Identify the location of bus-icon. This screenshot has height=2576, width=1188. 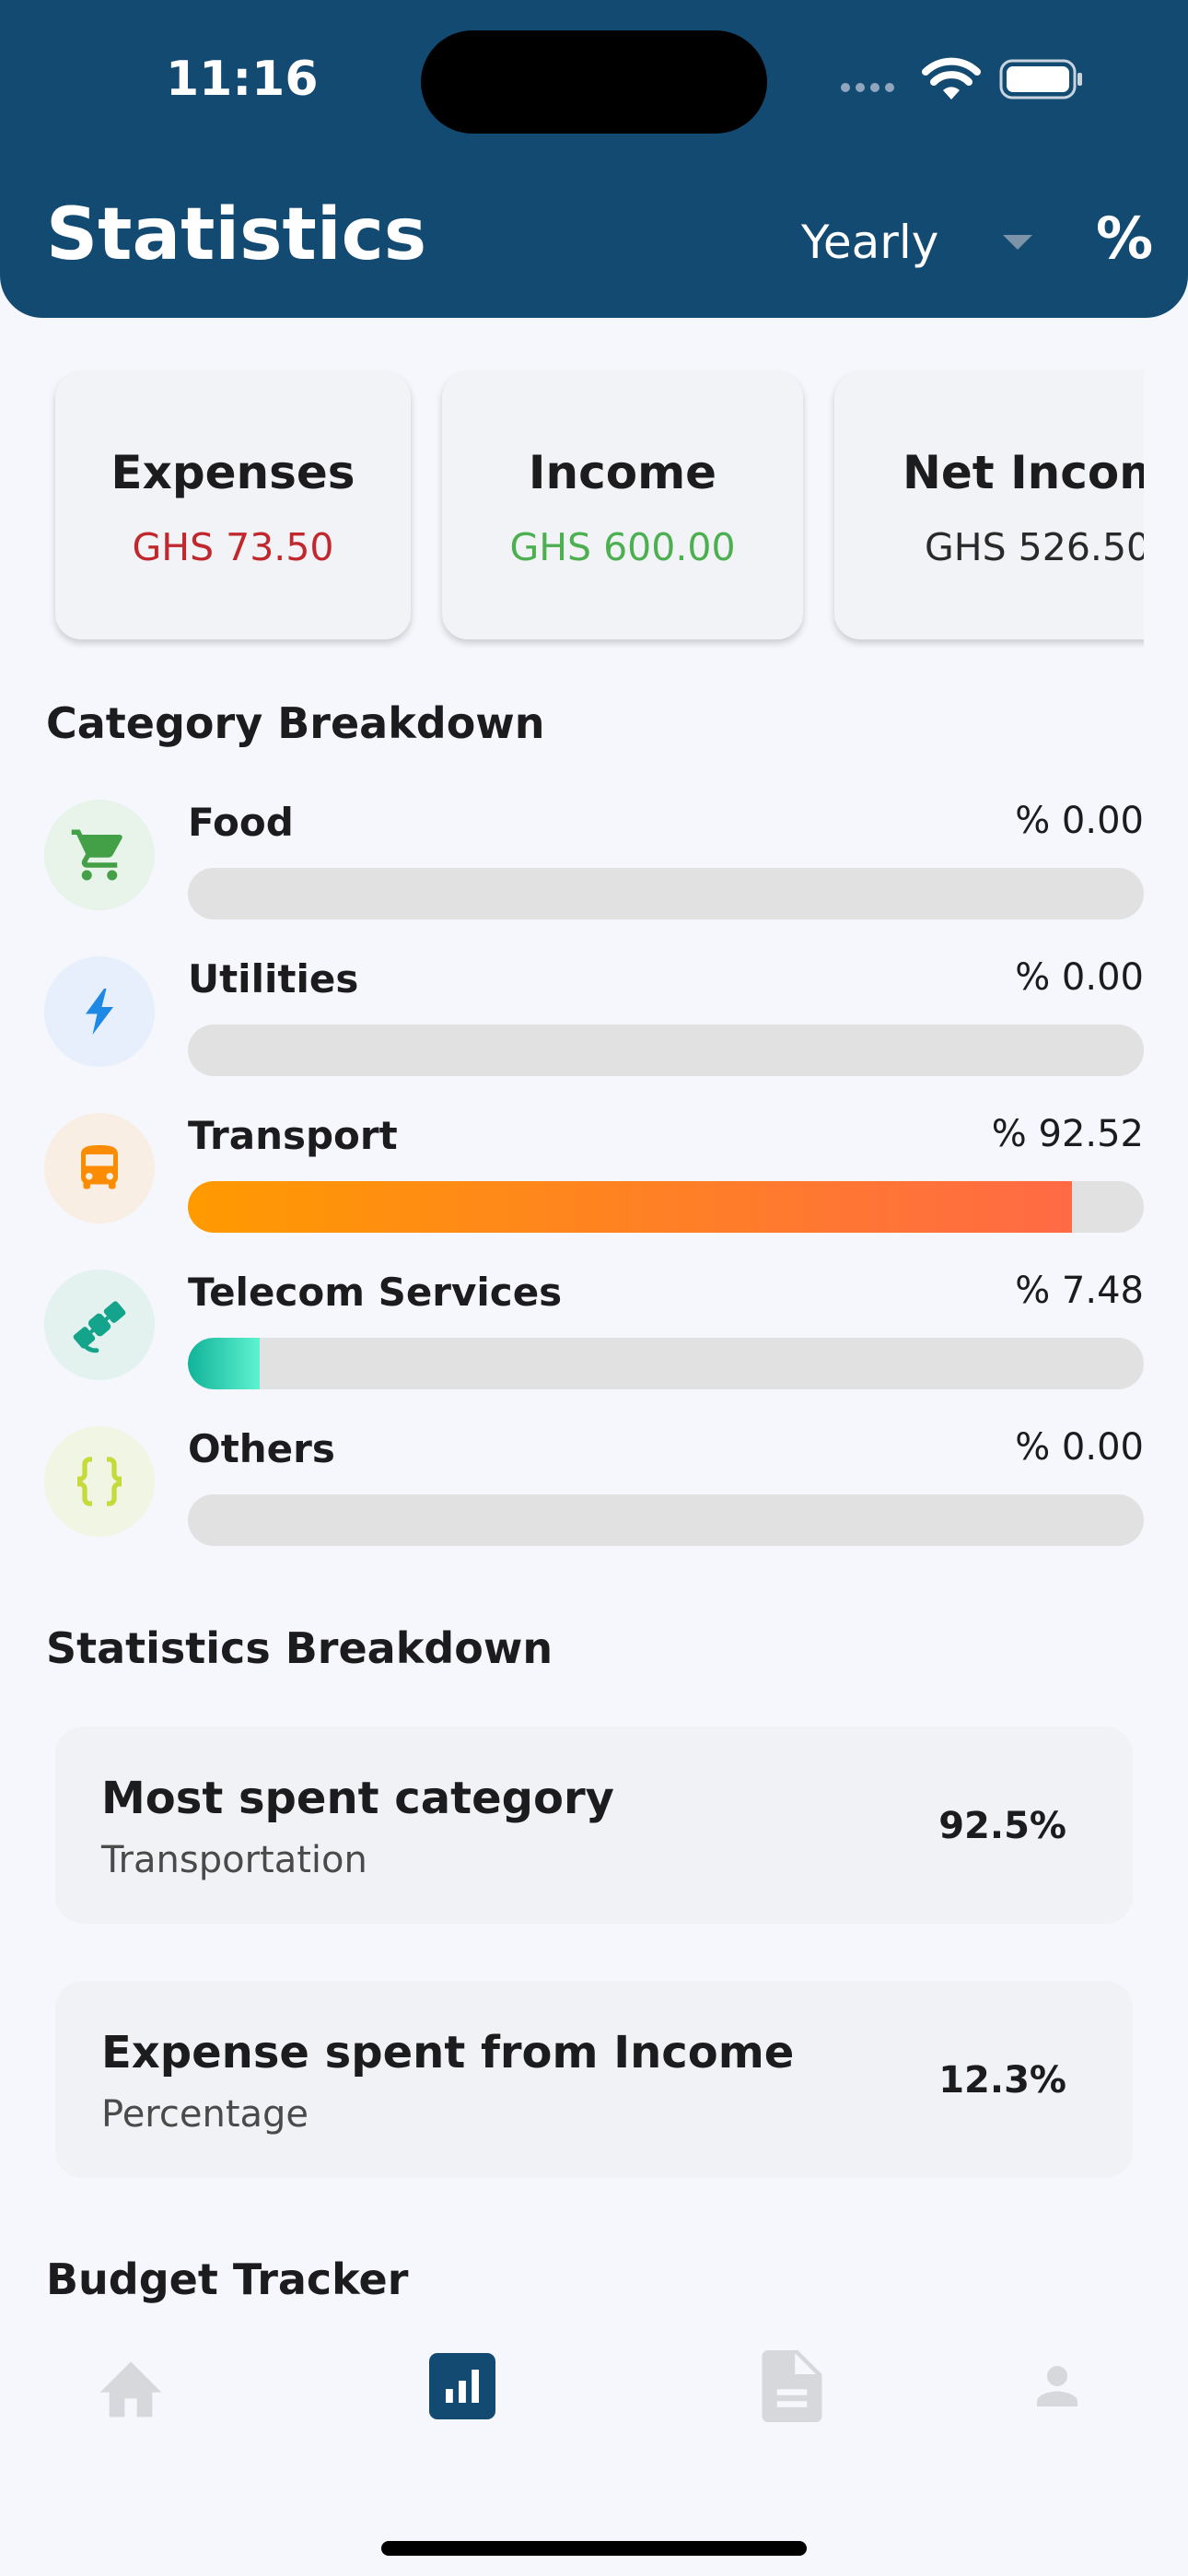
(99, 1168).